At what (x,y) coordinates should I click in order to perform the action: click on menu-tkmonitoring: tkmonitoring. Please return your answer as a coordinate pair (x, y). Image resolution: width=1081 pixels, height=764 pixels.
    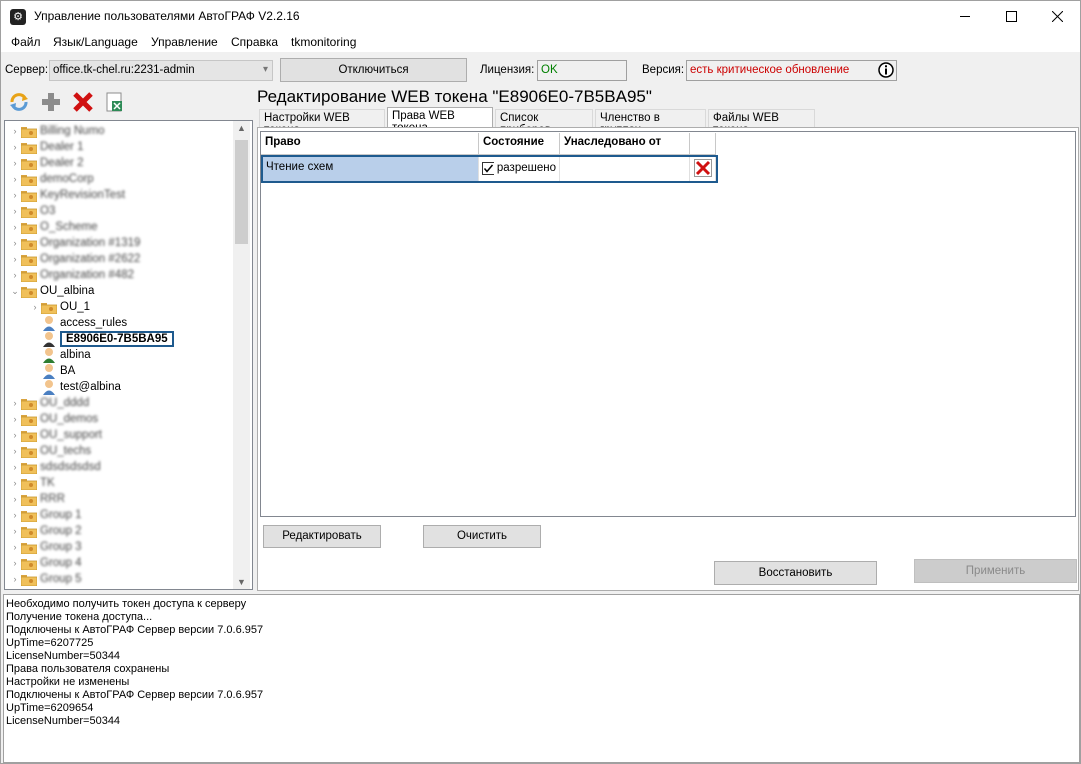
    Looking at the image, I should click on (323, 42).